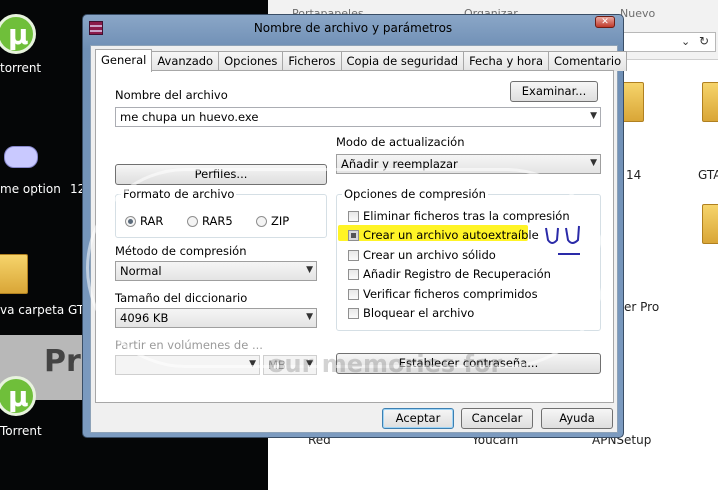 This screenshot has width=718, height=490. What do you see at coordinates (216, 271) in the screenshot?
I see `compression-method-select: Normal ▼` at bounding box center [216, 271].